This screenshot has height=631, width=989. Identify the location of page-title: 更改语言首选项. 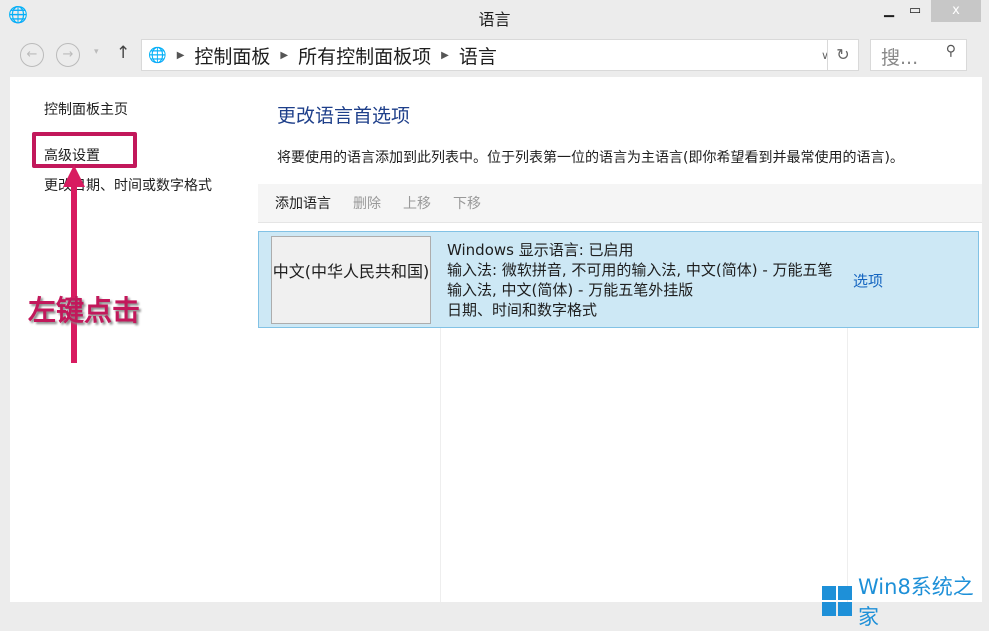
(344, 116).